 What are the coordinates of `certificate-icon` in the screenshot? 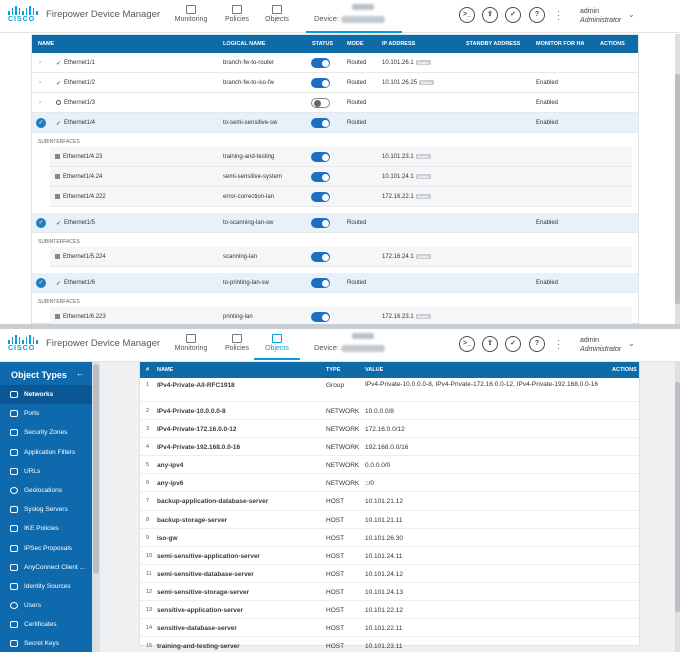 It's located at (14, 625).